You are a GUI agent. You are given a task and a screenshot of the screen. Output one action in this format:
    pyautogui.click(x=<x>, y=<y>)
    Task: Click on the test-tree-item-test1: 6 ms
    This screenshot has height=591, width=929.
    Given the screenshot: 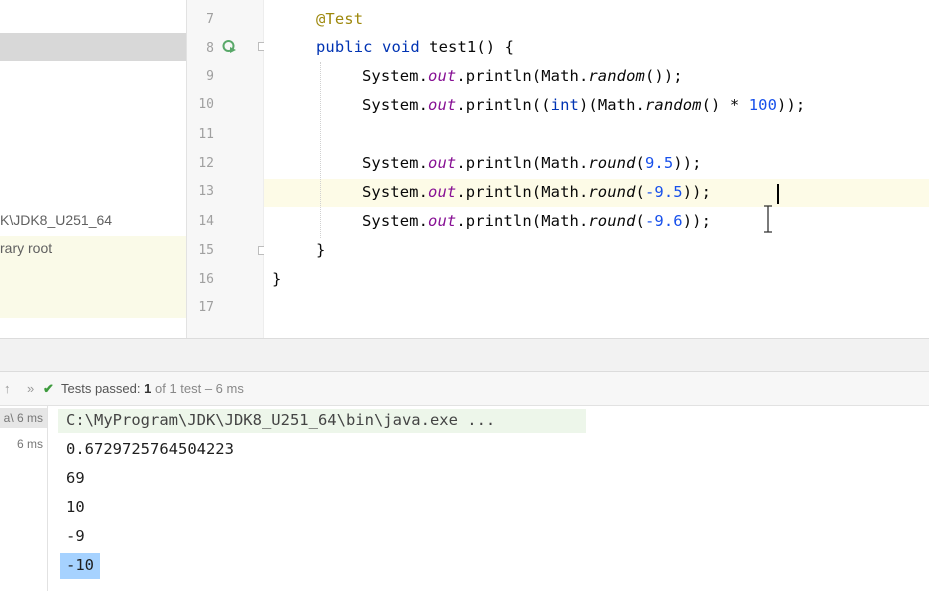 What is the action you would take?
    pyautogui.click(x=30, y=444)
    